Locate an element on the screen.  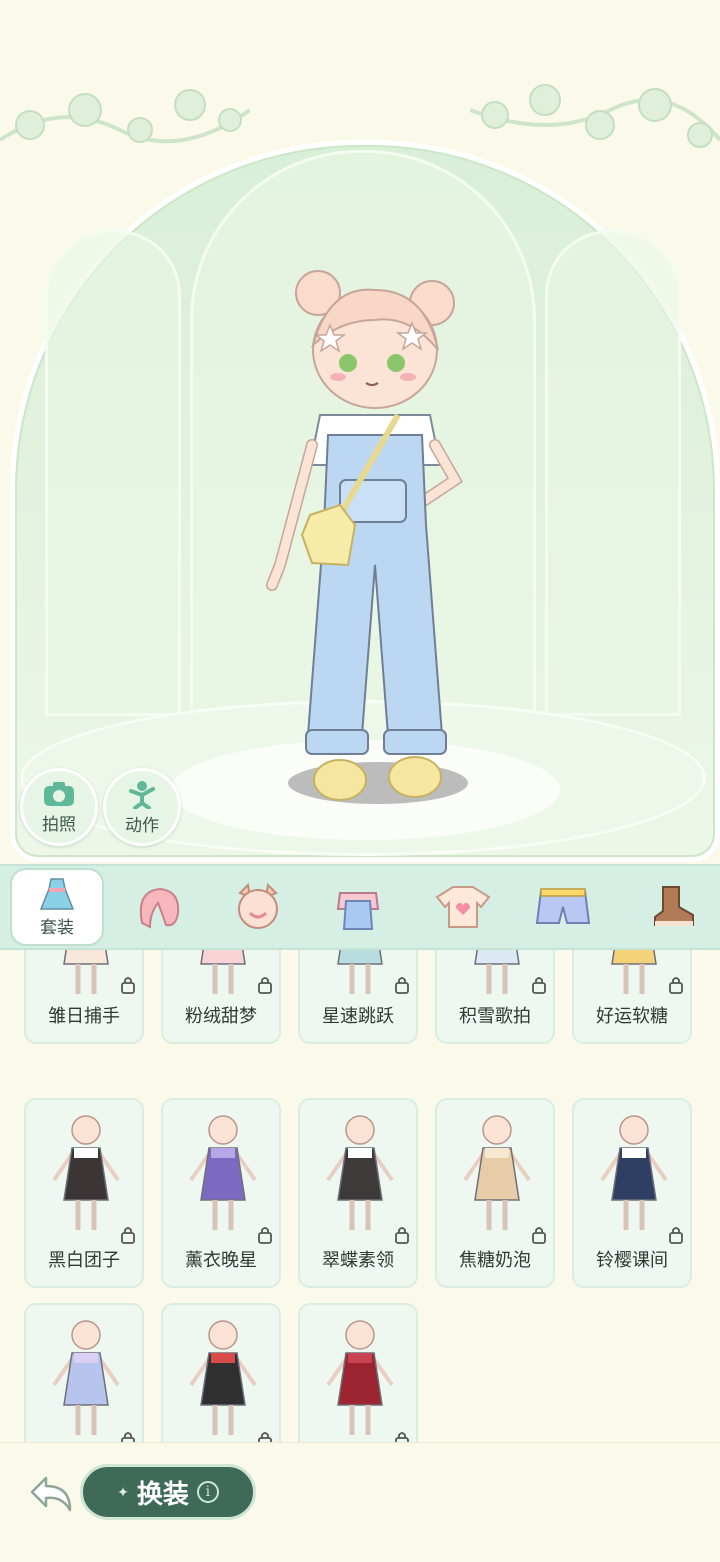
dress-icon is located at coordinates (57, 893).